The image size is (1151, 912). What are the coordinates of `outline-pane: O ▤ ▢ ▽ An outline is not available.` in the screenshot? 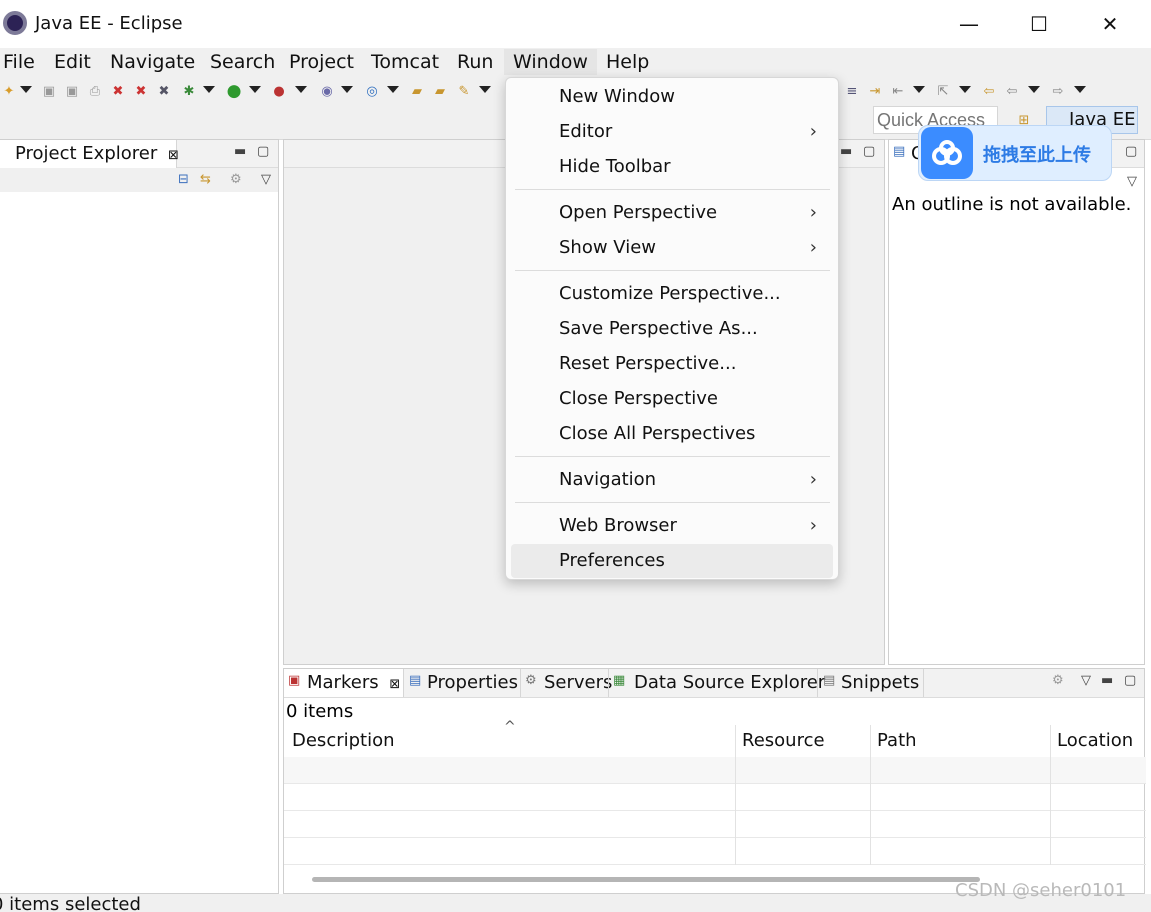 It's located at (1016, 402).